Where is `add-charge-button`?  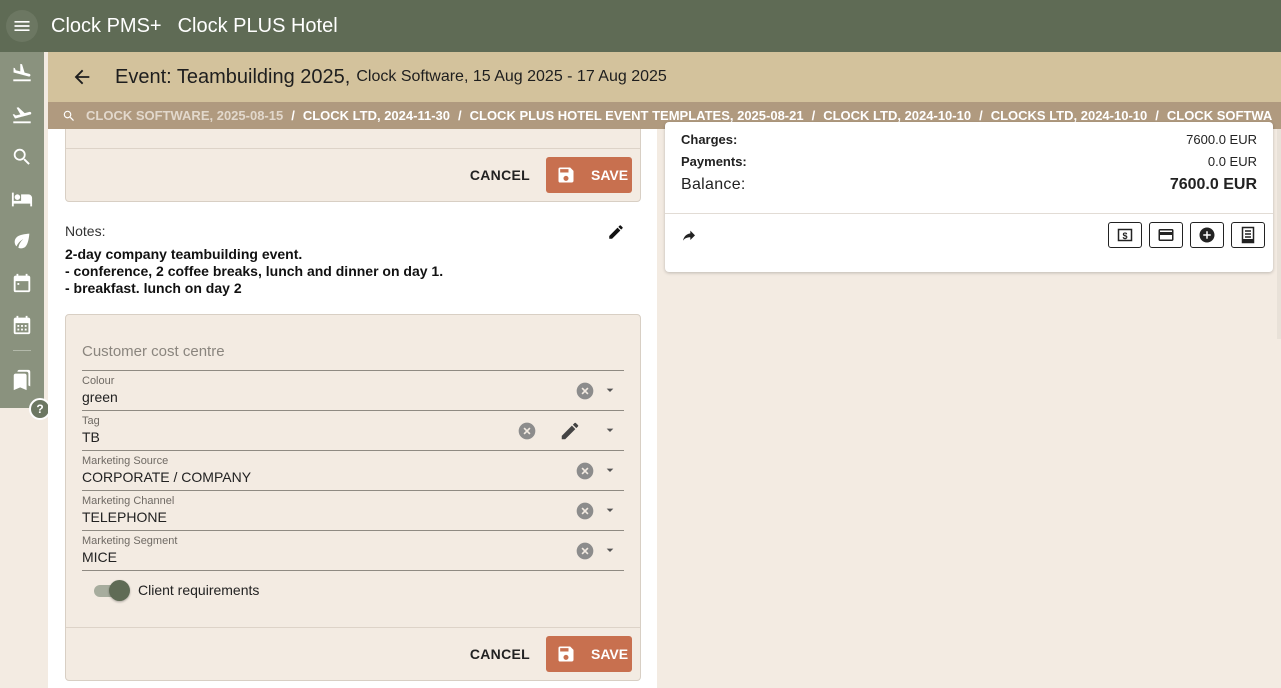
add-charge-button is located at coordinates (1207, 235).